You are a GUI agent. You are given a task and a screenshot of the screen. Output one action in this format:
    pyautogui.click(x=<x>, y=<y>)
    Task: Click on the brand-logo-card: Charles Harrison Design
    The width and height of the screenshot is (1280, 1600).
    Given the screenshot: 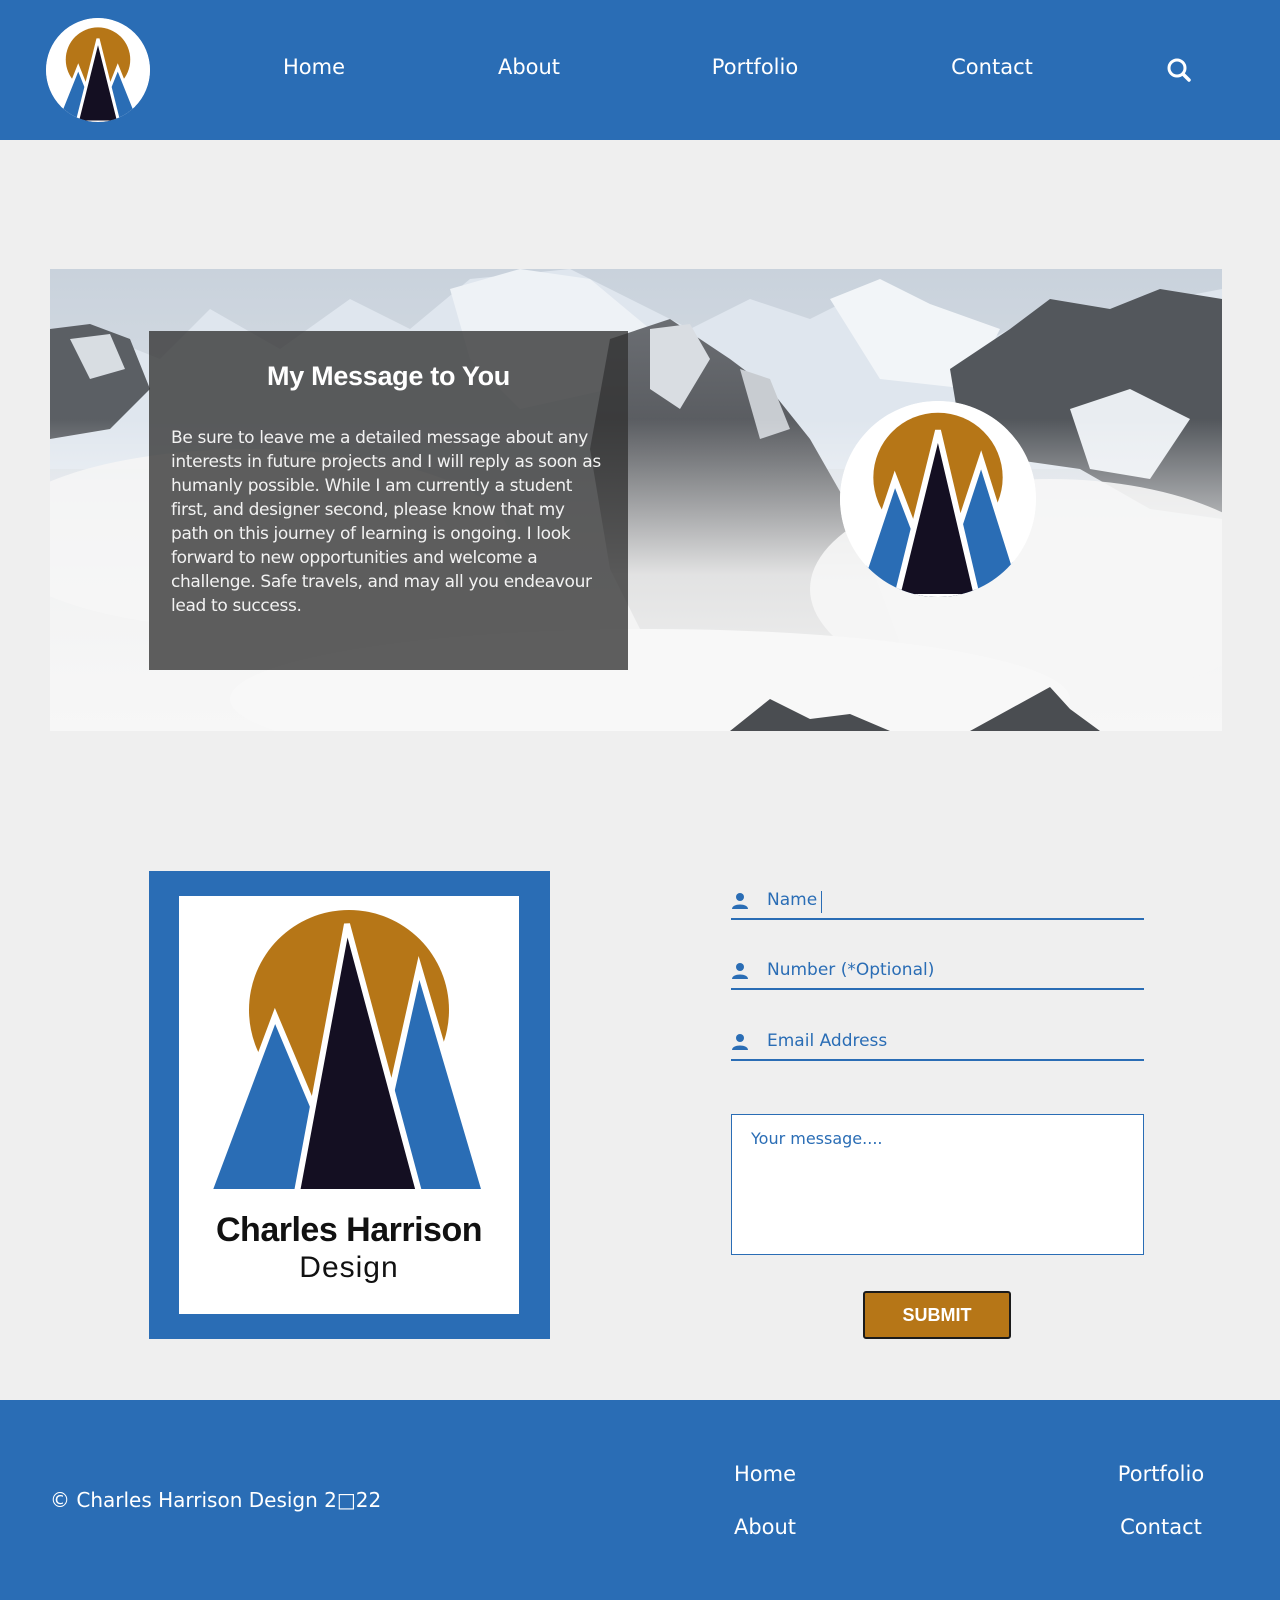 What is the action you would take?
    pyautogui.click(x=349, y=1105)
    